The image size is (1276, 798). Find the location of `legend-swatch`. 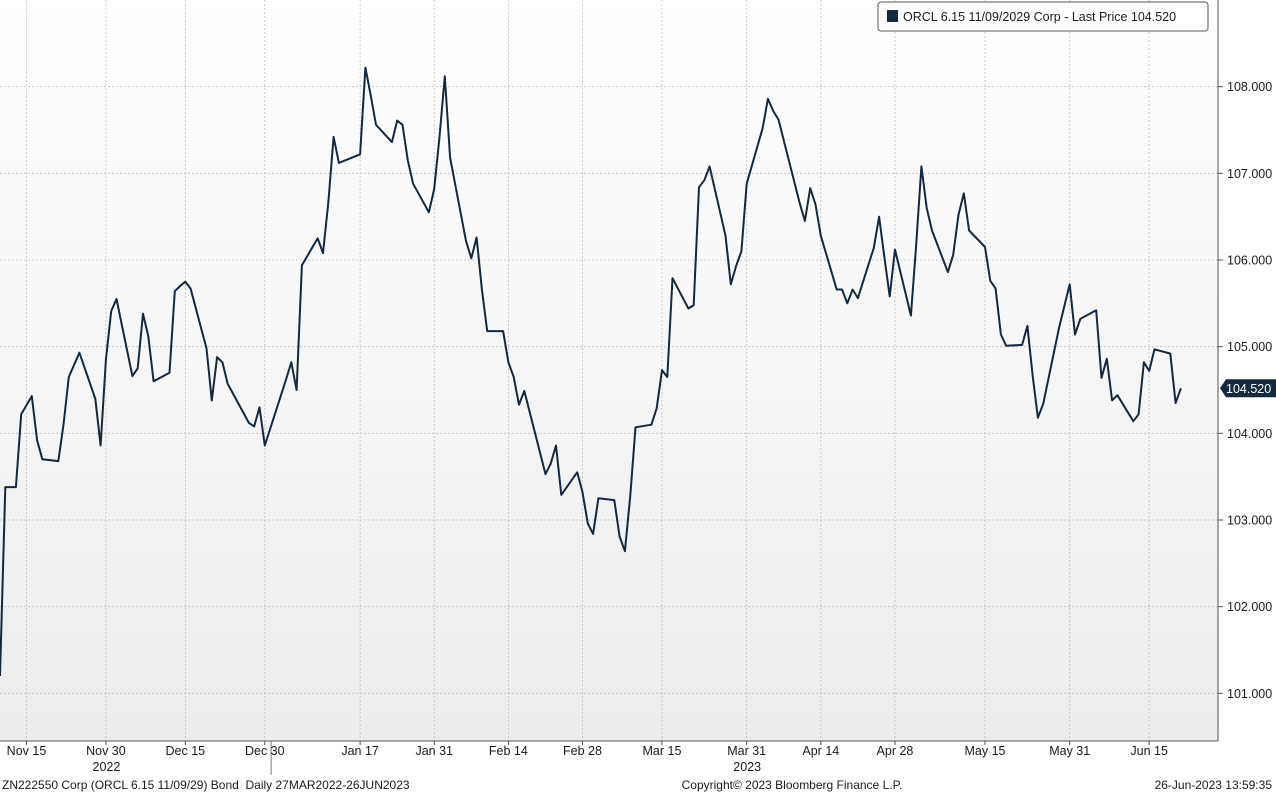

legend-swatch is located at coordinates (892, 16).